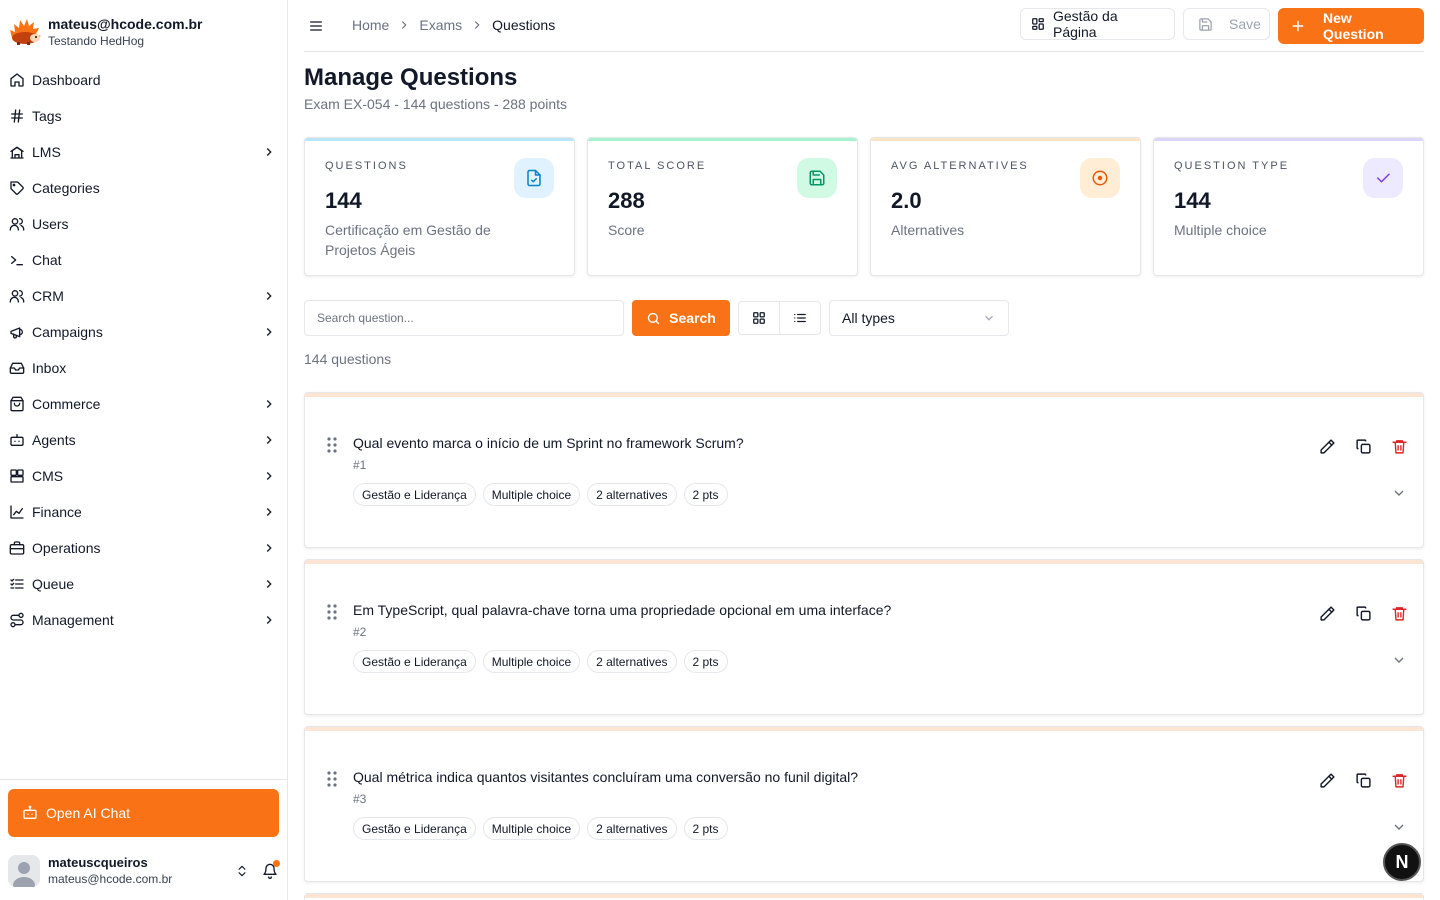  I want to click on view-toggle, so click(779, 318).